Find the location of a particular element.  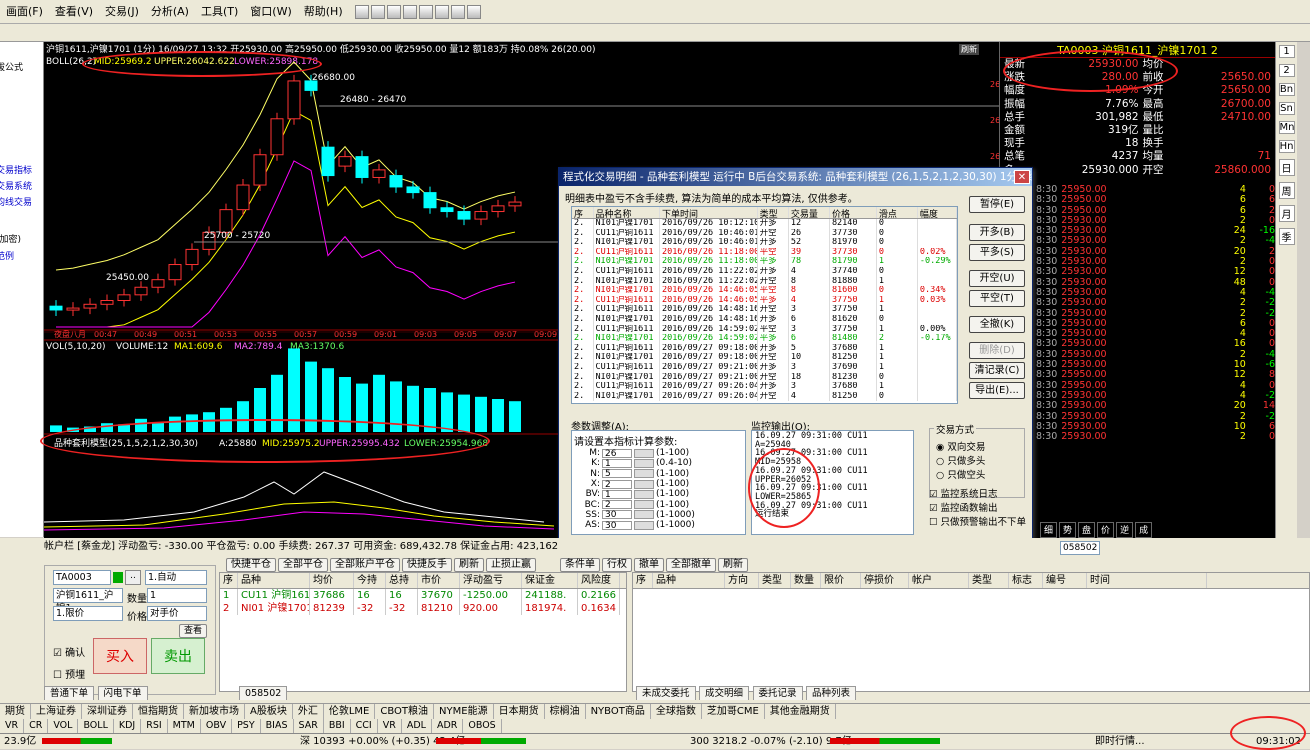

dialog-button: 开空(U) is located at coordinates (997, 278).